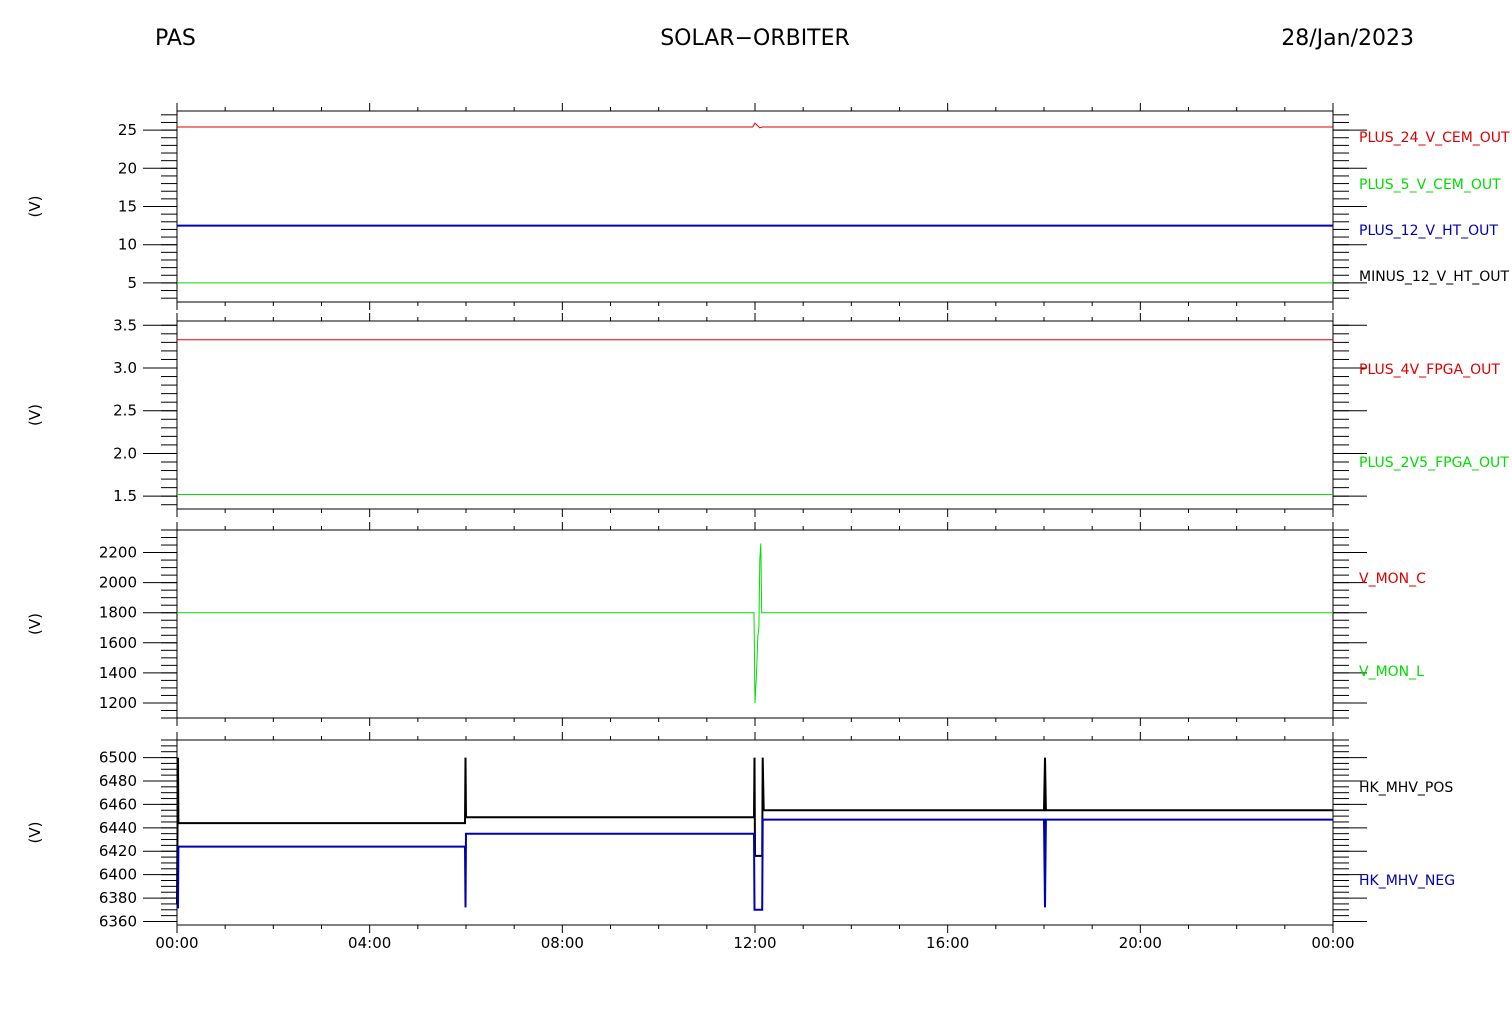  Describe the element at coordinates (118, 875) in the screenshot. I see `y-tick-label: 6400` at that location.